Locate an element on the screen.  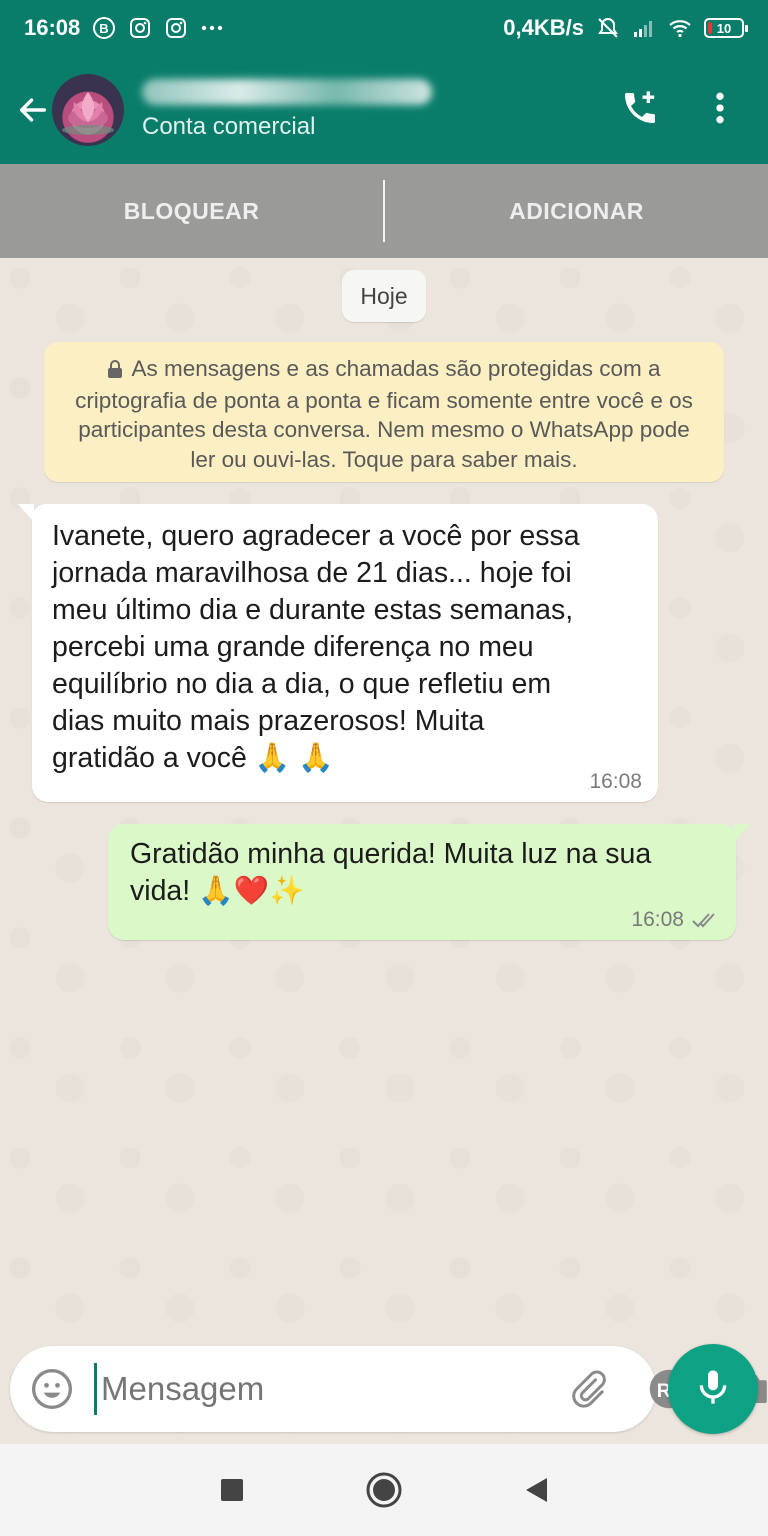
battery-icon: 10 is located at coordinates (726, 28).